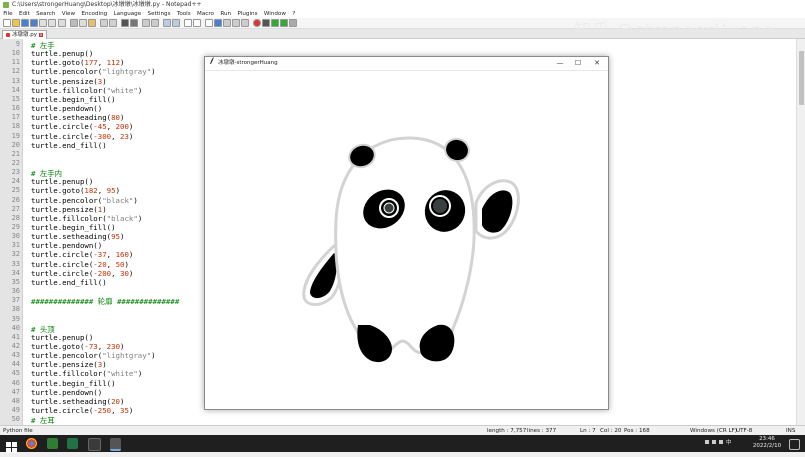  Describe the element at coordinates (209, 23) in the screenshot. I see `indent-guide-icon` at that location.